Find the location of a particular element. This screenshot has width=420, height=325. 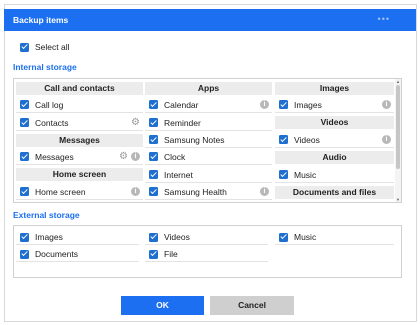

category-videos: Videos is located at coordinates (334, 122).